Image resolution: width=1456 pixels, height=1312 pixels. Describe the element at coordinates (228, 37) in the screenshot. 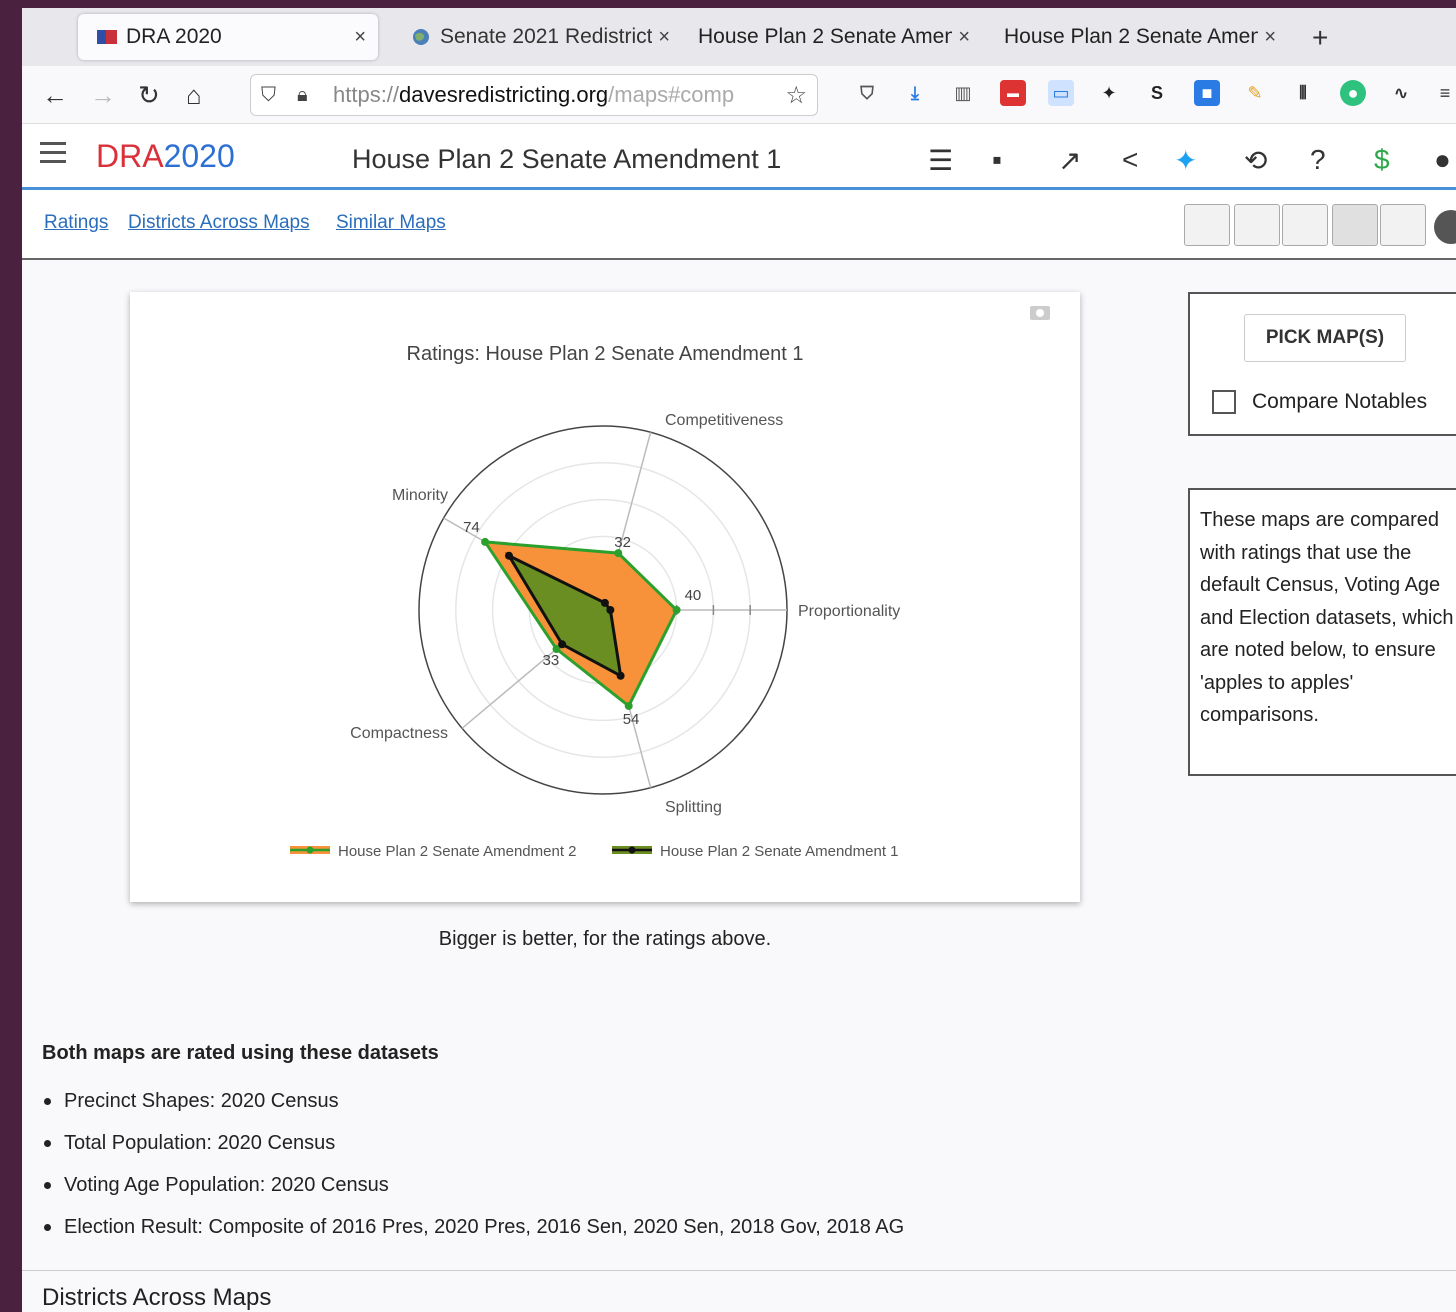

I see `tab-dra-2020: DRA 2020 ×` at that location.